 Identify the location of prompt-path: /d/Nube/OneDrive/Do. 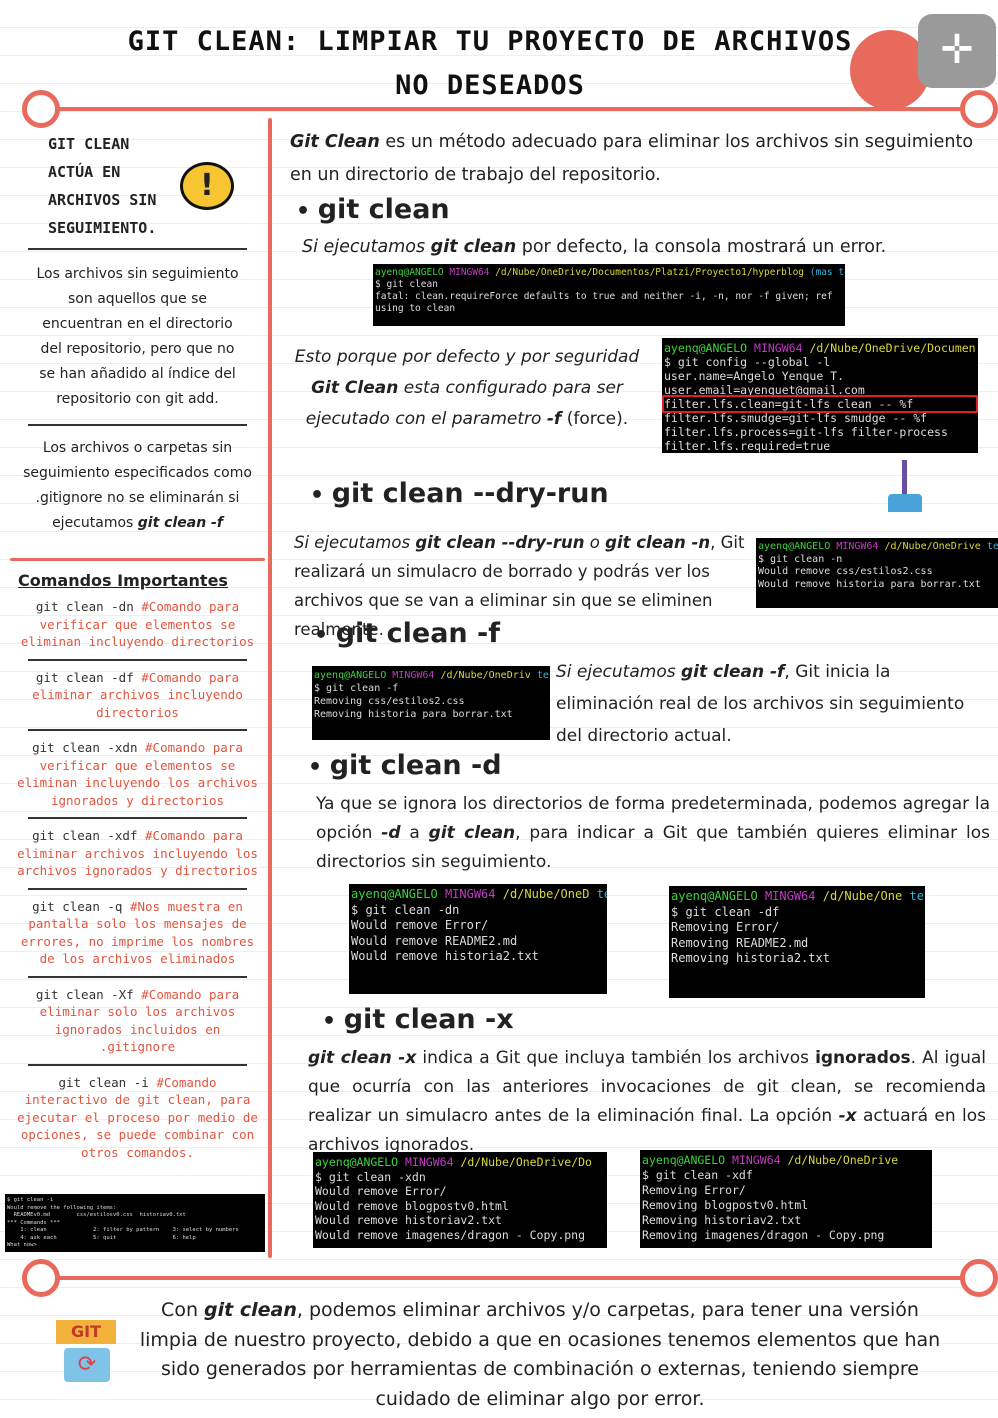
(526, 1162).